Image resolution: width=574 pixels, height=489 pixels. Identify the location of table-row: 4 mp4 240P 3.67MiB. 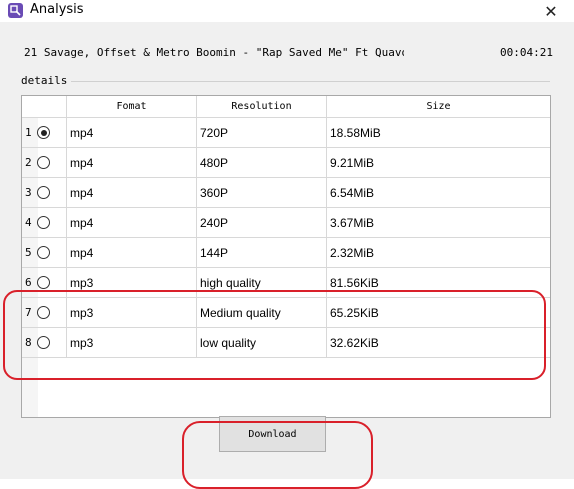
(286, 223).